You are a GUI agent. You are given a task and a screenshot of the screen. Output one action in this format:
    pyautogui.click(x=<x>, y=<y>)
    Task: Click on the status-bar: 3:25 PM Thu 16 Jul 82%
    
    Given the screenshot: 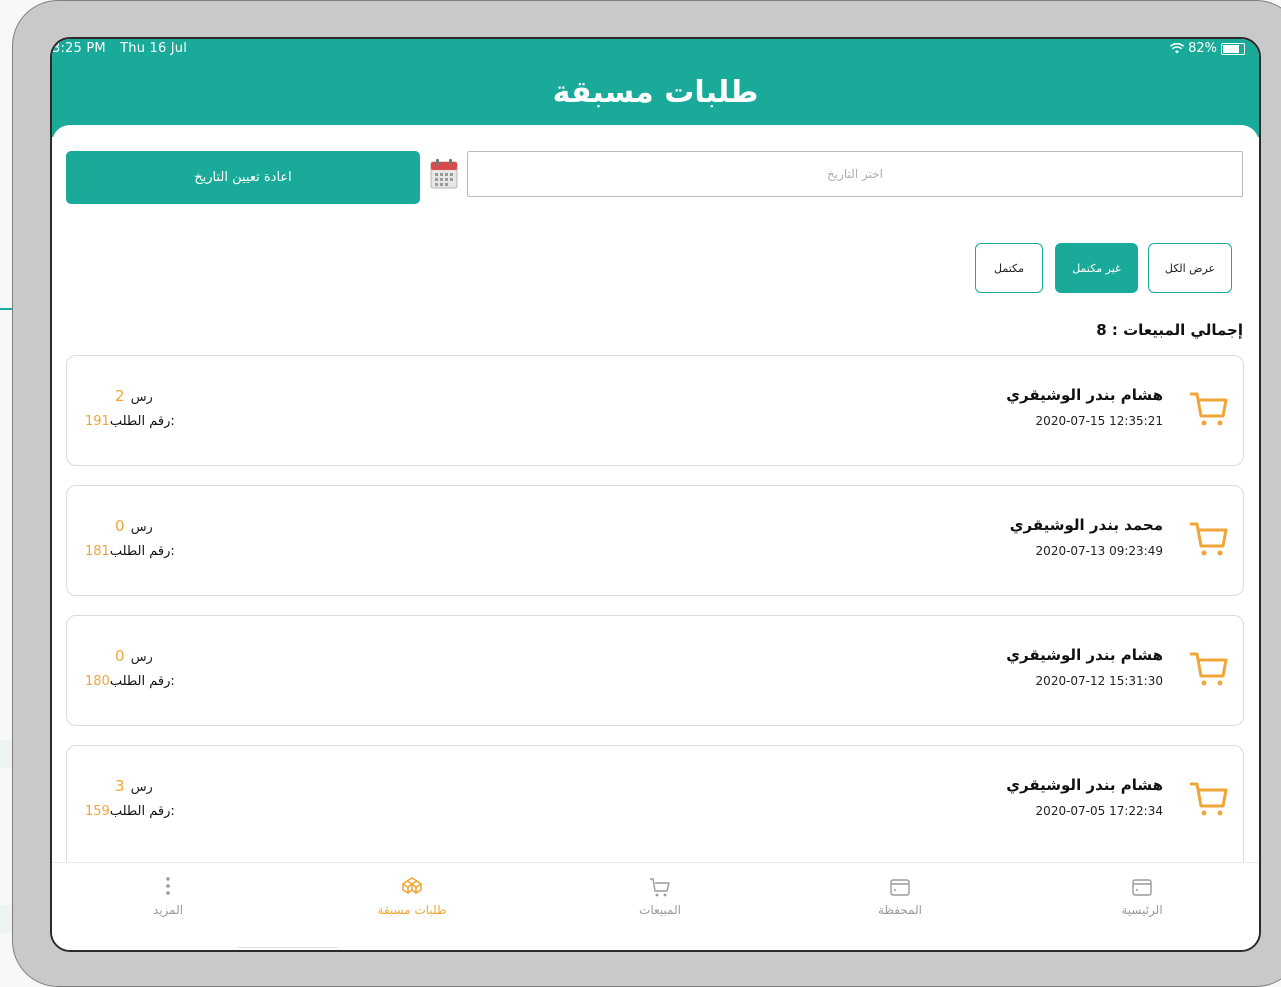 What is the action you would take?
    pyautogui.click(x=655, y=50)
    